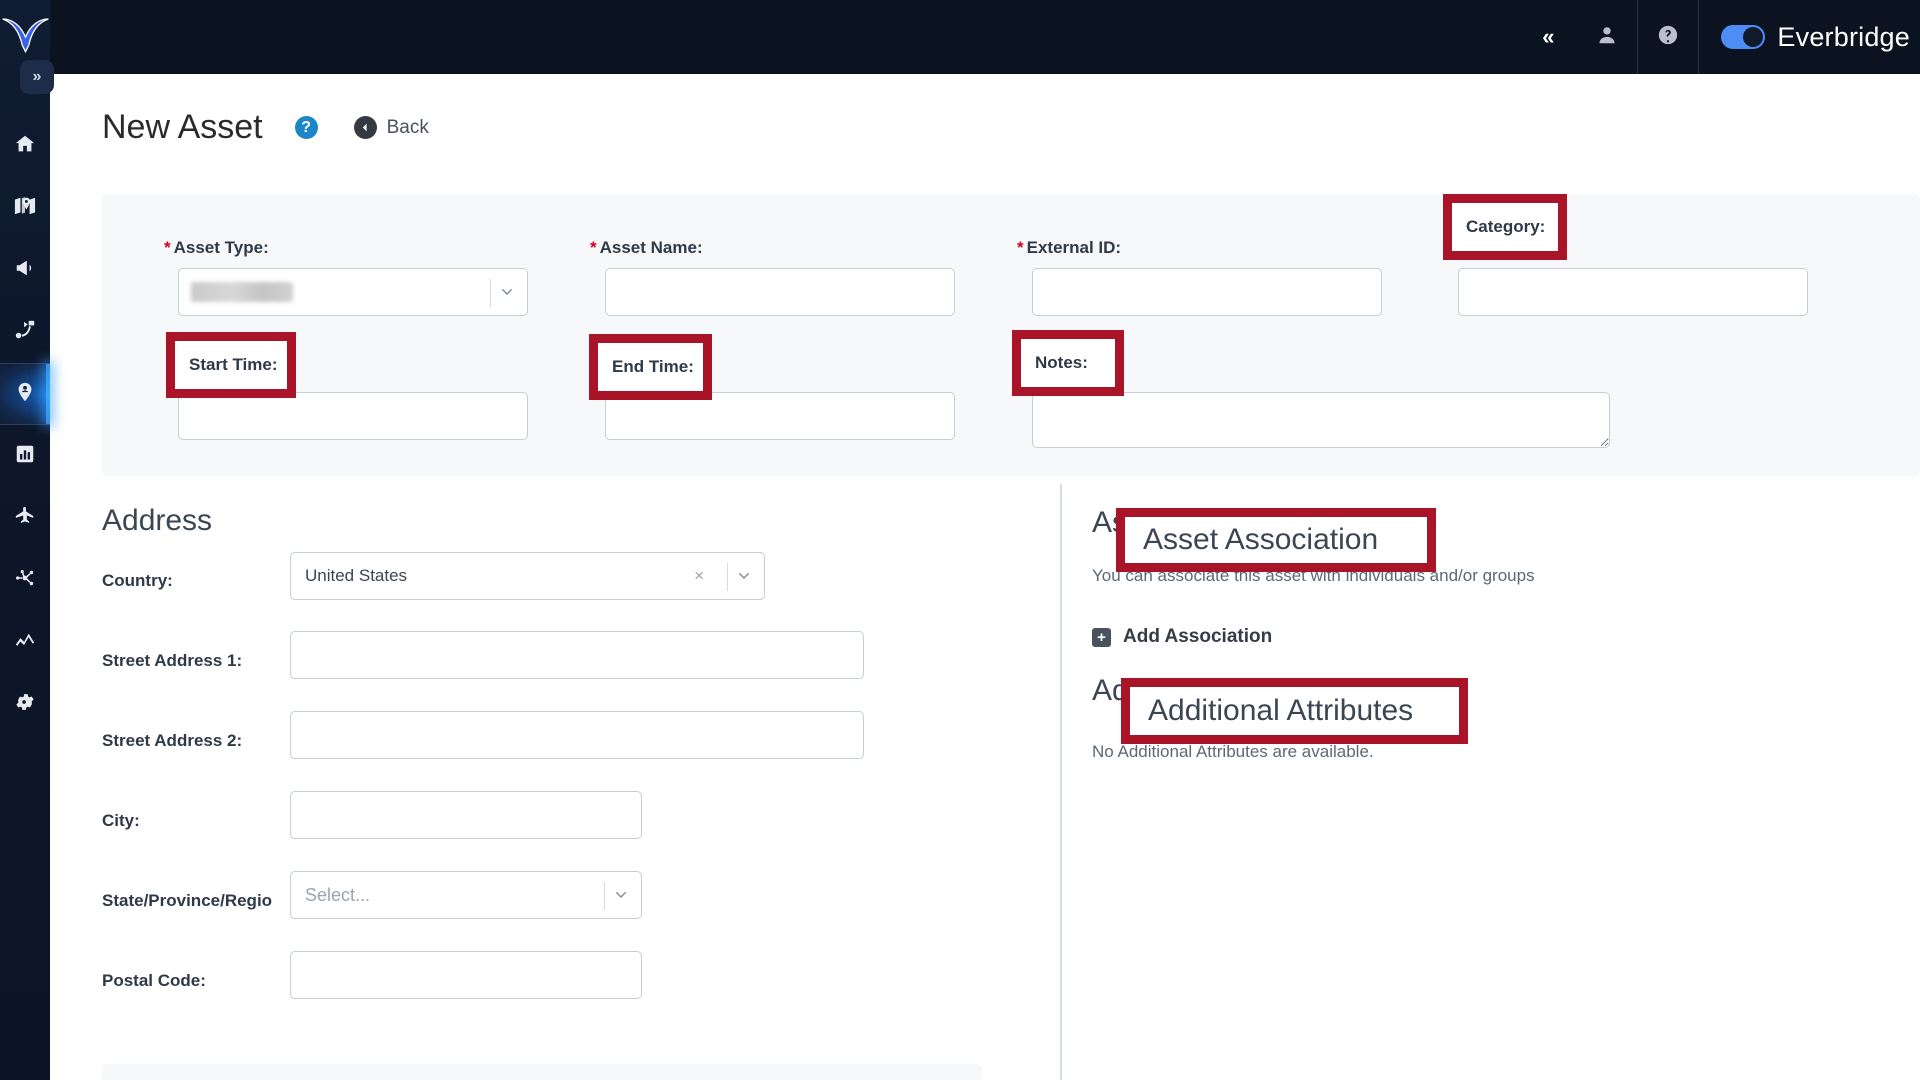 This screenshot has width=1920, height=1080. I want to click on street-address-1-label: Street Address 1:, so click(172, 660).